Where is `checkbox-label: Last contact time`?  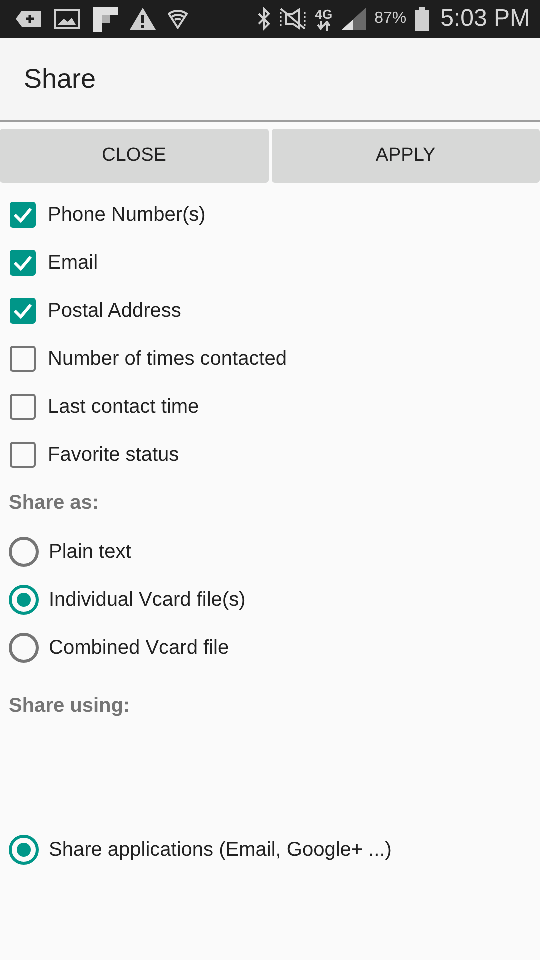 checkbox-label: Last contact time is located at coordinates (124, 407).